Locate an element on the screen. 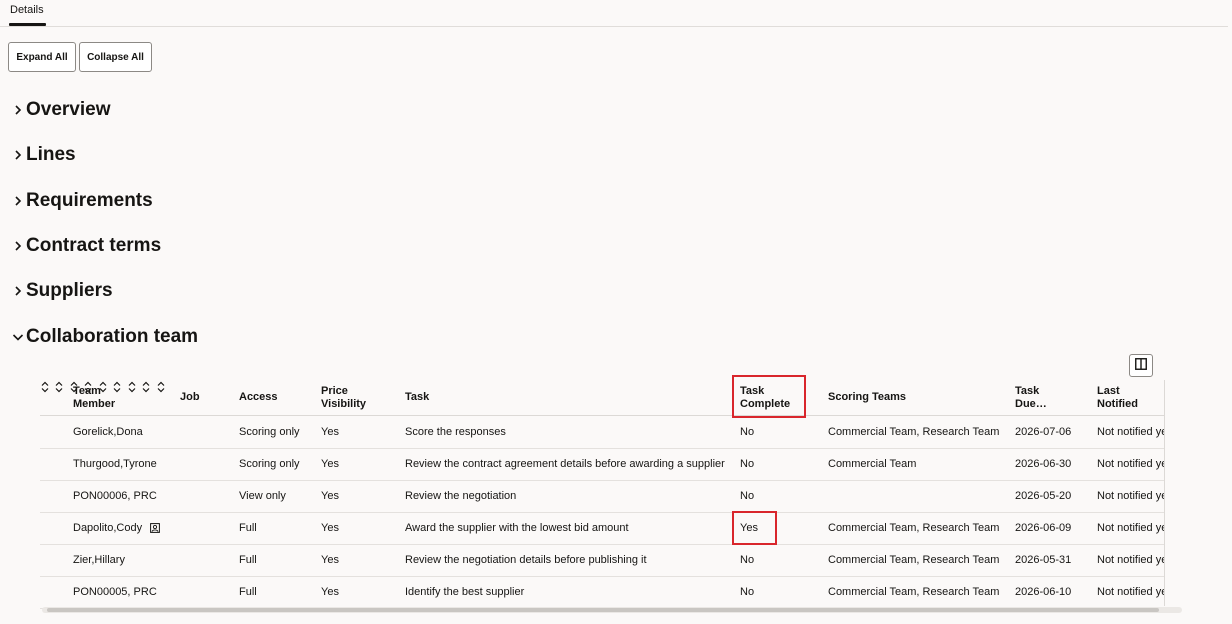 Image resolution: width=1232 pixels, height=624 pixels. cell-task: Identify the best supplier is located at coordinates (465, 591).